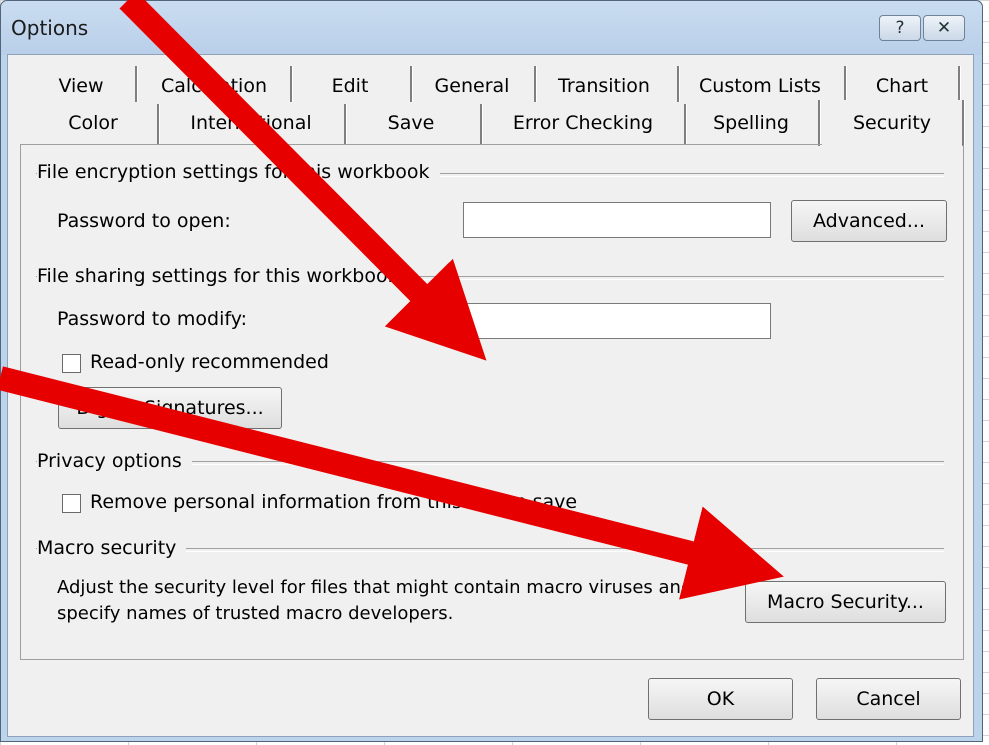 The image size is (989, 745). Describe the element at coordinates (71, 363) in the screenshot. I see `readonly-checkbox` at that location.